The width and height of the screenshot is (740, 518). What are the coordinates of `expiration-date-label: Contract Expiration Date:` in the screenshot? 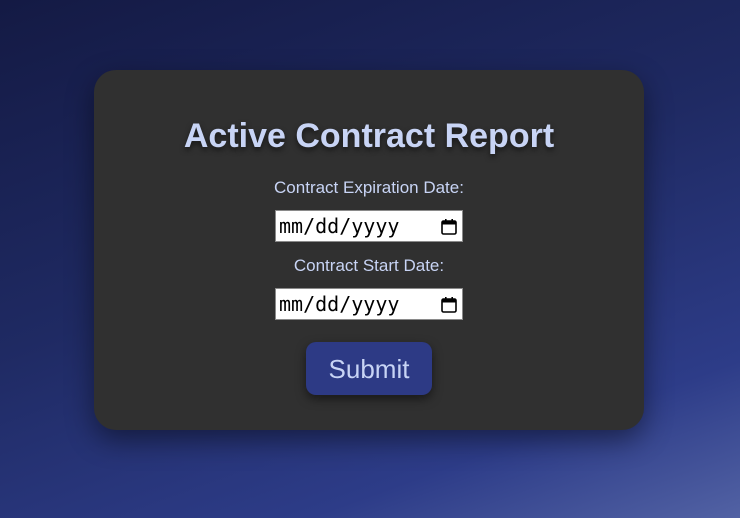 It's located at (369, 187).